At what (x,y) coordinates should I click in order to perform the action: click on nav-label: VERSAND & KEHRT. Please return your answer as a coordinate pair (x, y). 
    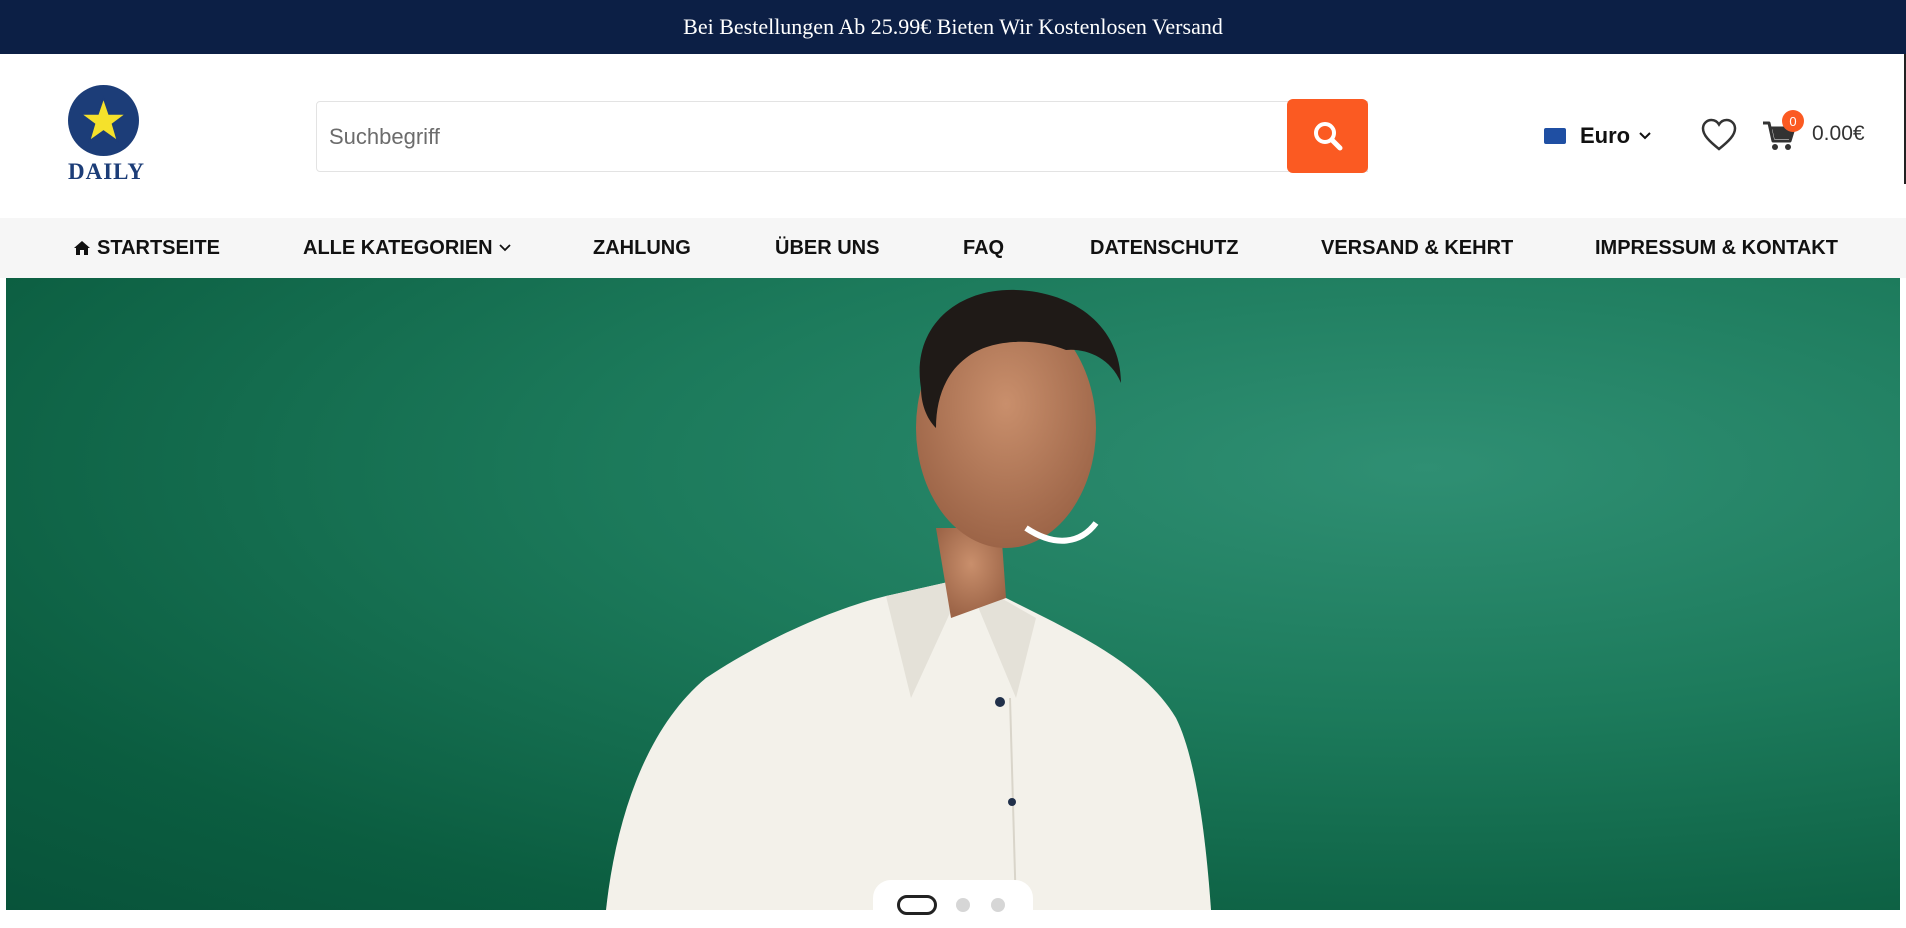
    Looking at the image, I should click on (1417, 247).